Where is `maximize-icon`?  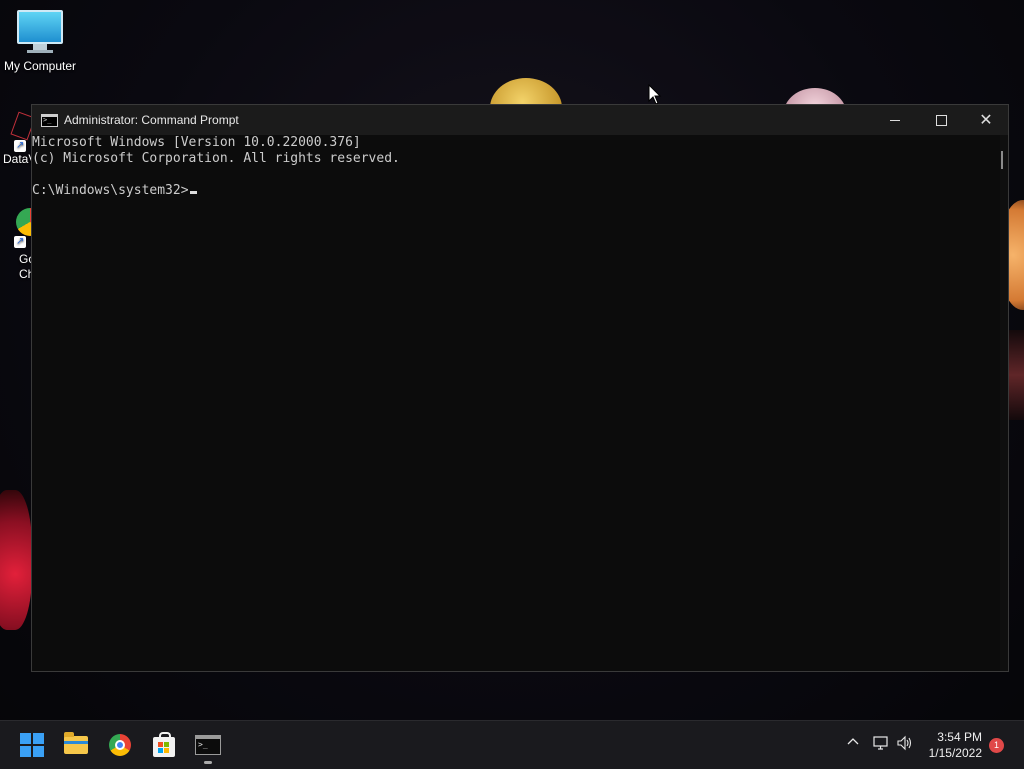
maximize-icon is located at coordinates (941, 120).